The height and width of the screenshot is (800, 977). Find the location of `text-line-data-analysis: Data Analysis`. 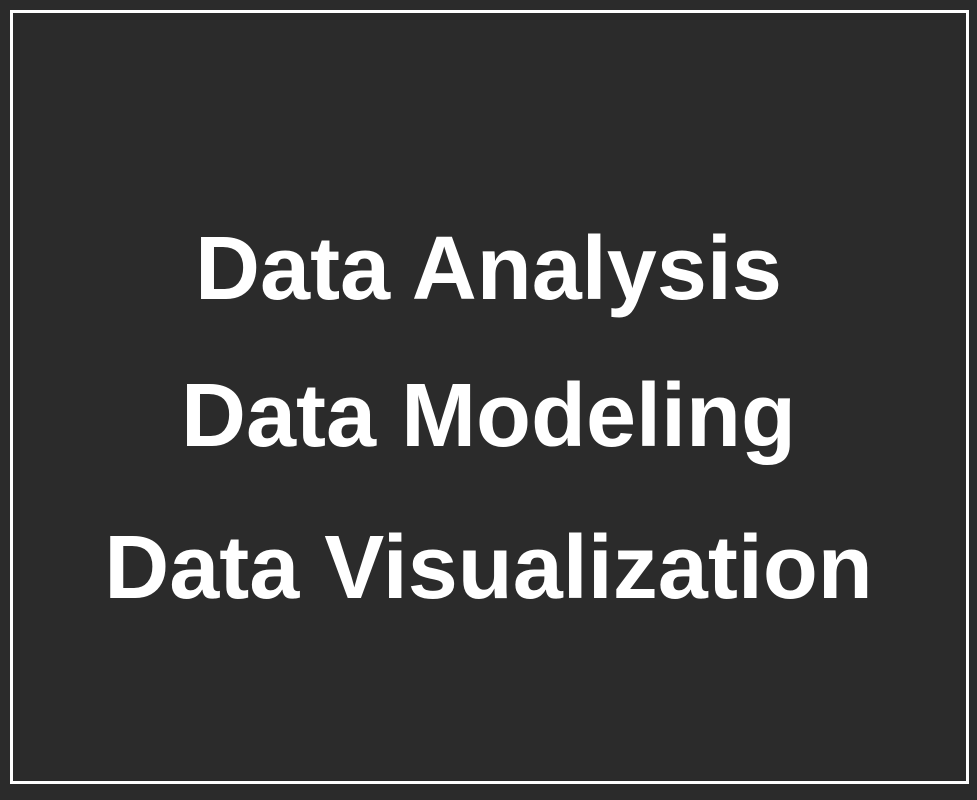

text-line-data-analysis: Data Analysis is located at coordinates (488, 269).